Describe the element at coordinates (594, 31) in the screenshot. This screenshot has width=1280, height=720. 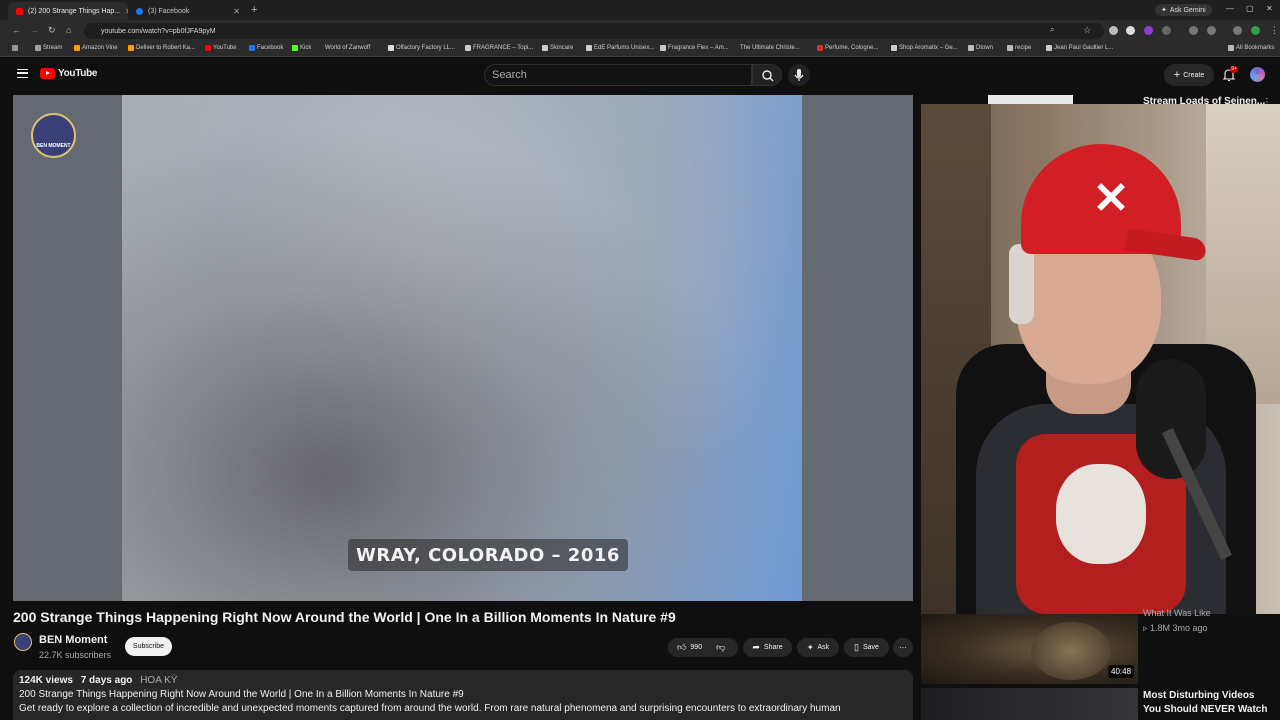
I see `address-bar: youtube.com/watch?v=pb0fJFA9pyM` at that location.